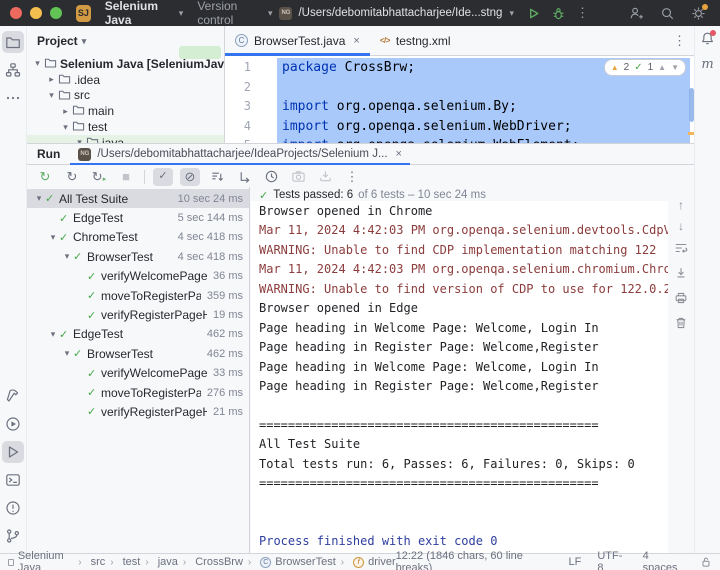  Describe the element at coordinates (138, 276) in the screenshot. I see `test-tree-row: ✓ verifyWelcomePageHeading 36 ms` at that location.